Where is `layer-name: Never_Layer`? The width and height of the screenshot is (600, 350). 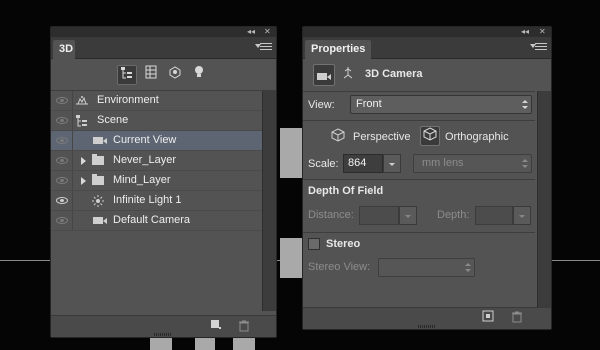 layer-name: Never_Layer is located at coordinates (144, 160).